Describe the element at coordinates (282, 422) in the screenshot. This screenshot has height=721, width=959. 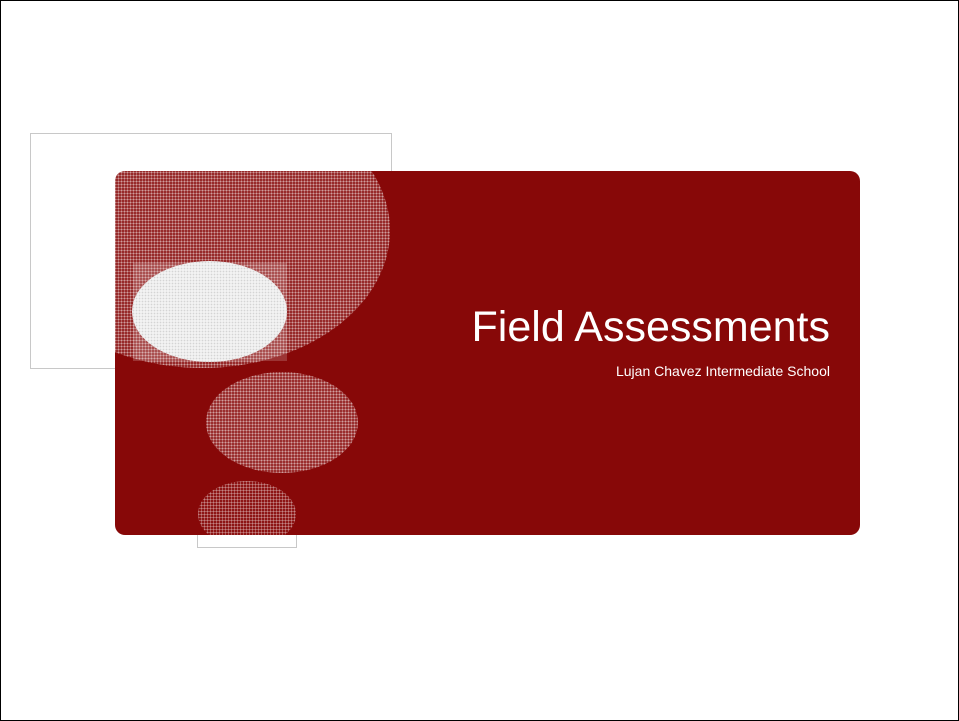
I see `medium-dotted-ellipse` at that location.